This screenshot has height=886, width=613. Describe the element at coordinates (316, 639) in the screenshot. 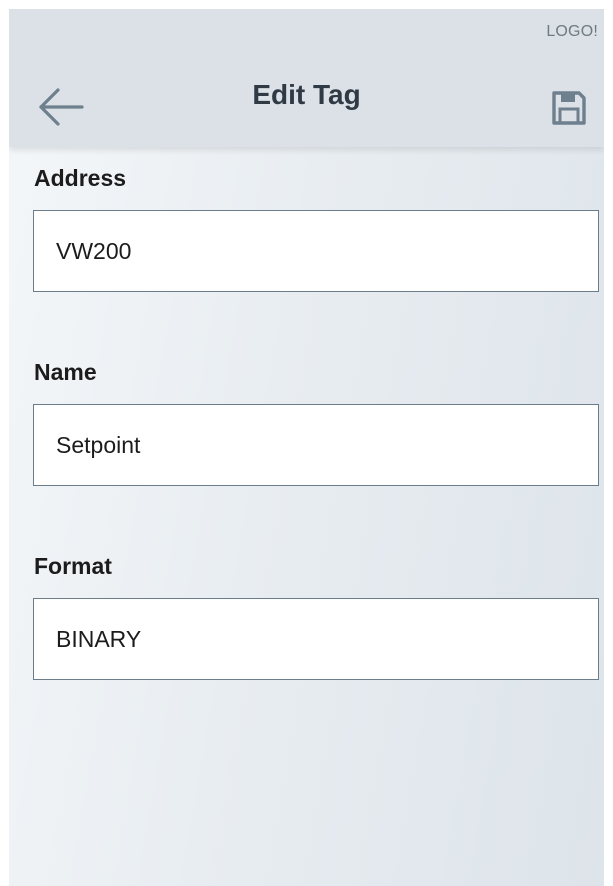

I see `format-field: BINARY` at that location.